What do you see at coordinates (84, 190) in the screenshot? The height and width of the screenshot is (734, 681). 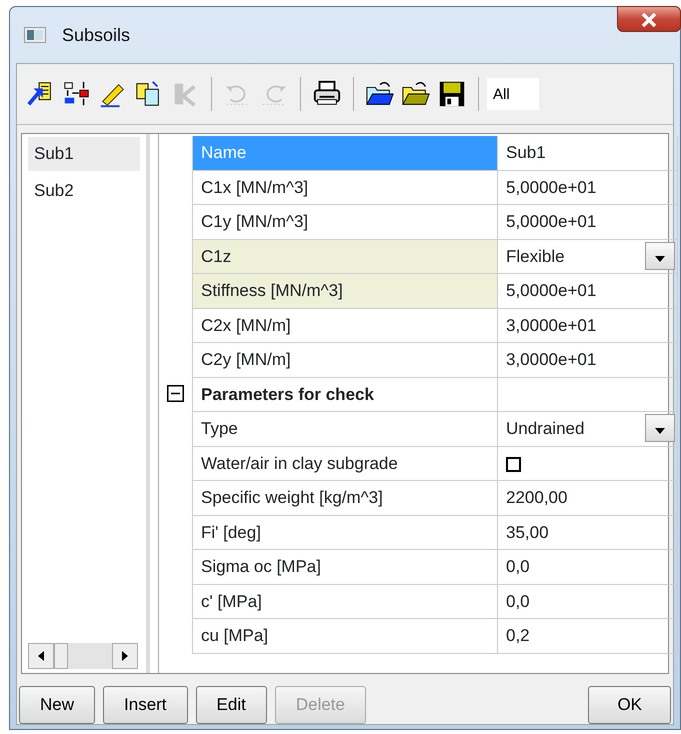 I see `list-item: Sub2` at bounding box center [84, 190].